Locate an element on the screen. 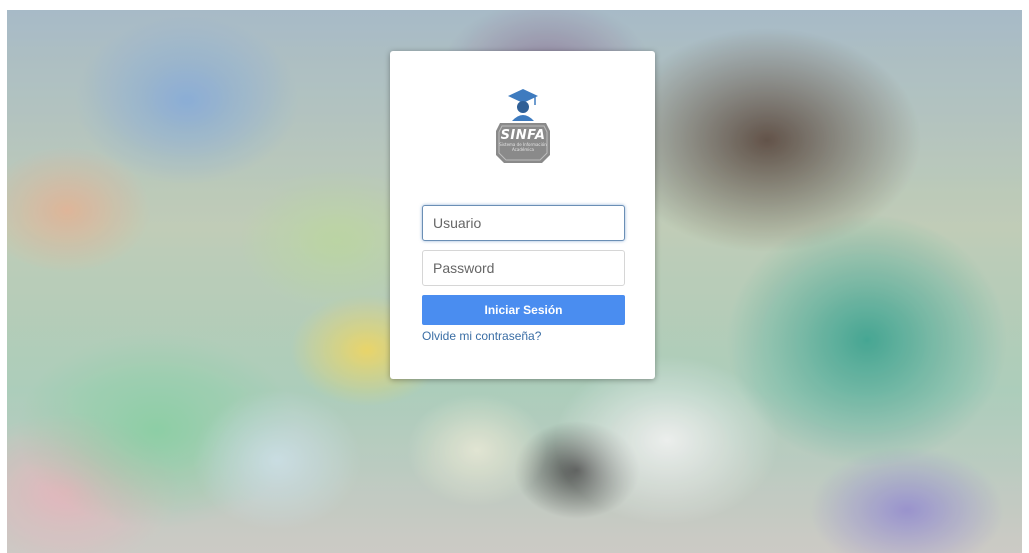  login-button: Iniciar Sesión is located at coordinates (523, 310).